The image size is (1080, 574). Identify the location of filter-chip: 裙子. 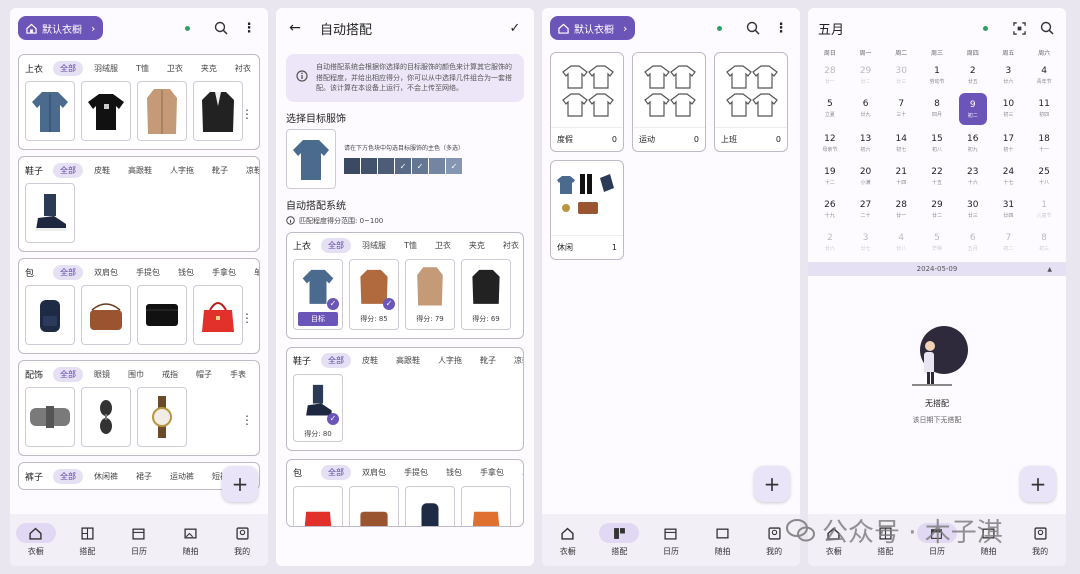
(144, 476).